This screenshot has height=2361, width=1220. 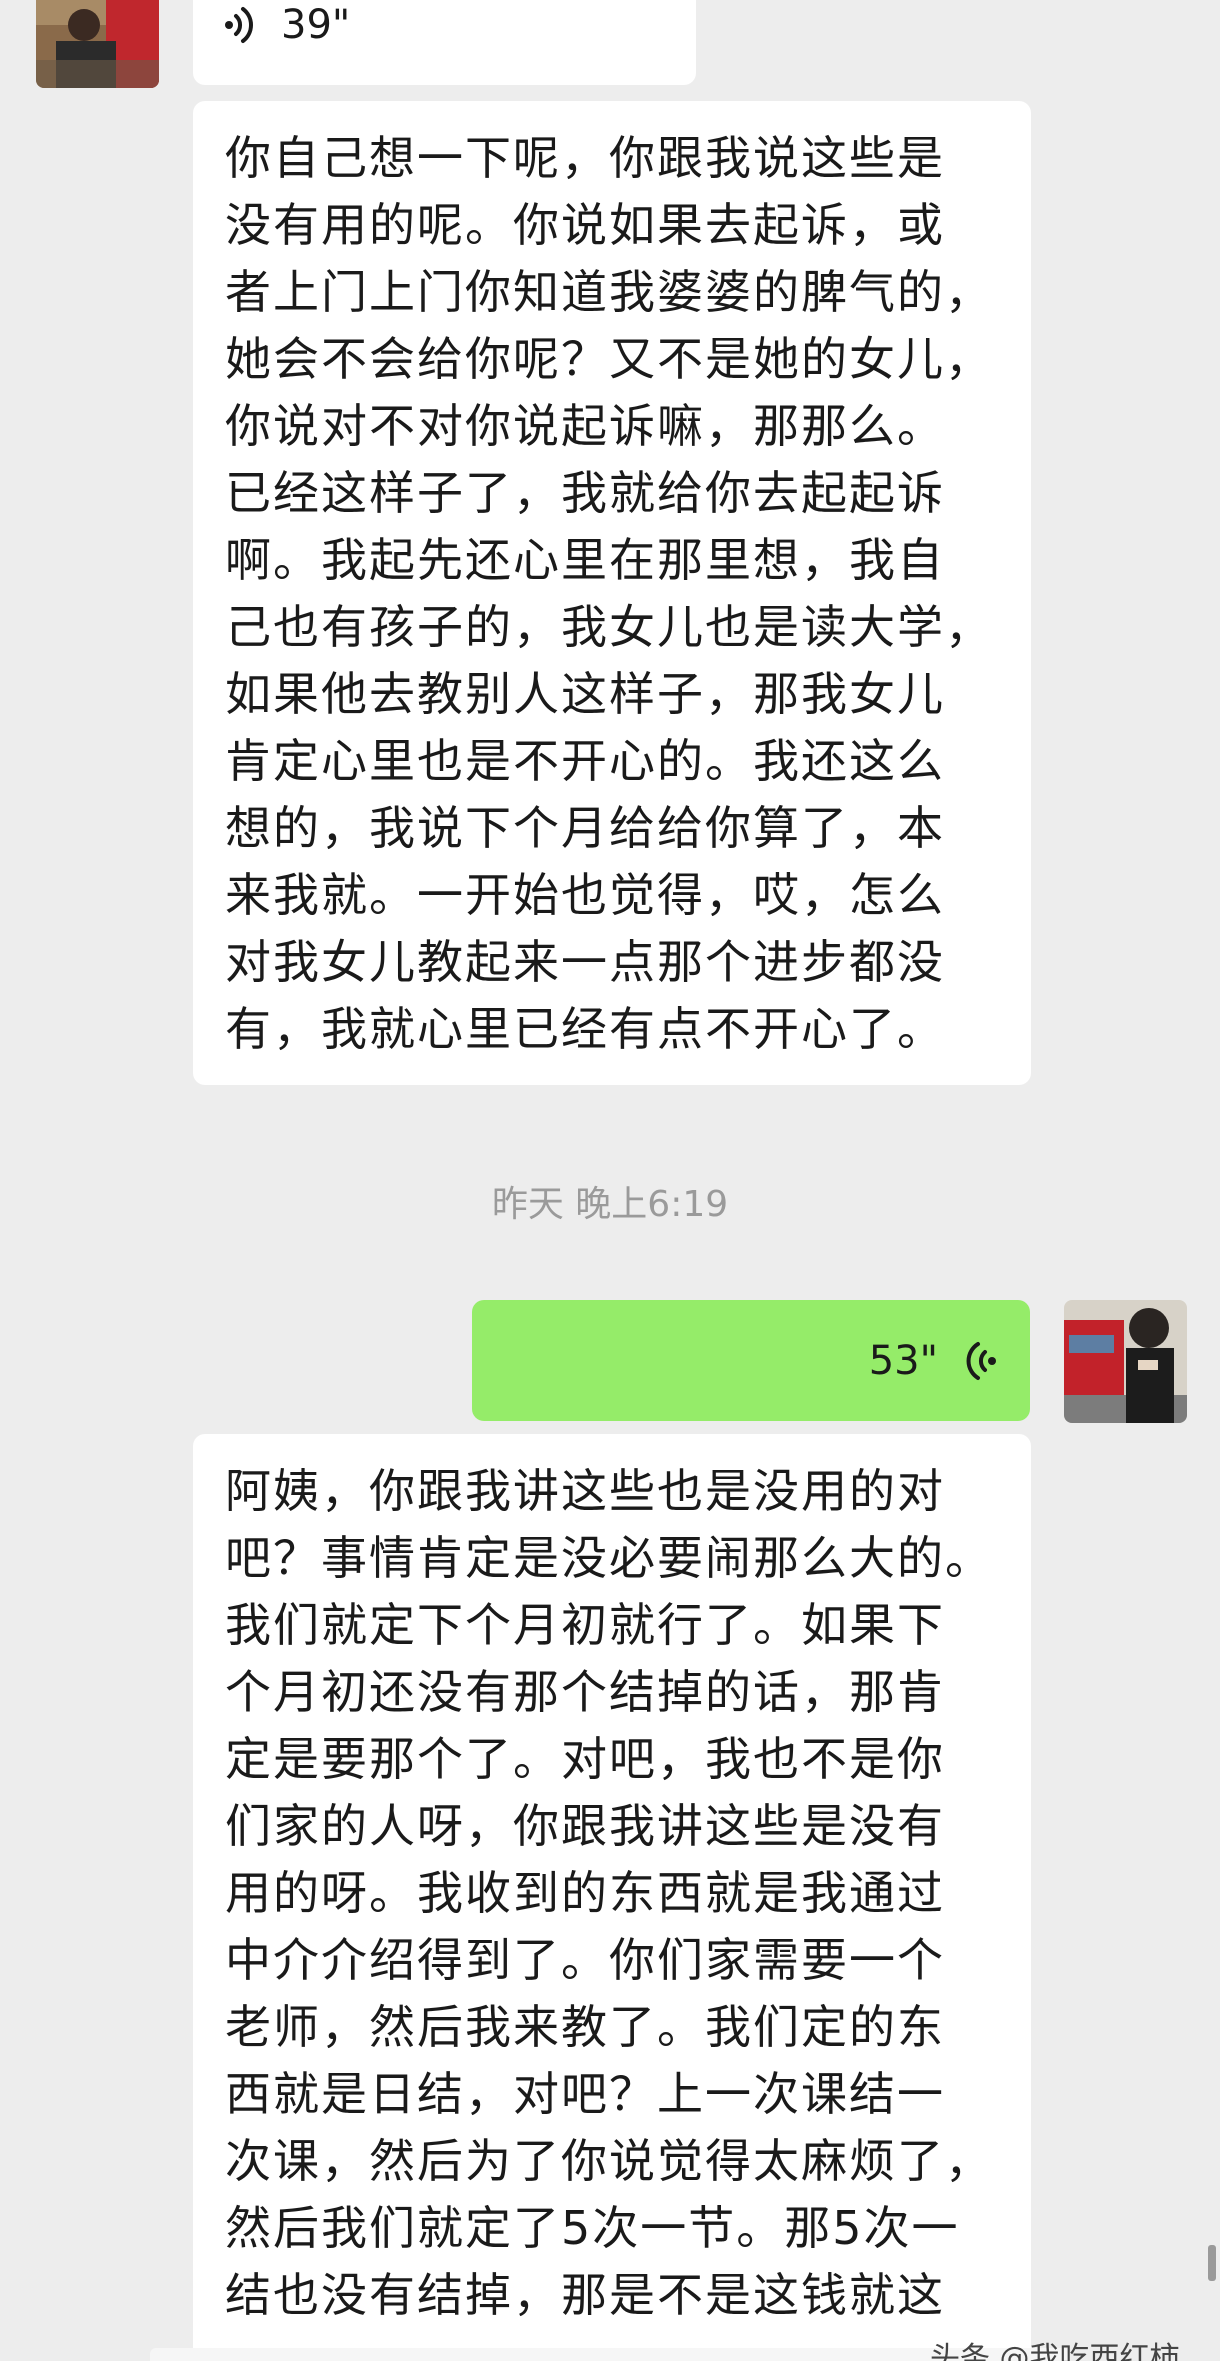 I want to click on self-avatar, so click(x=1125, y=1361).